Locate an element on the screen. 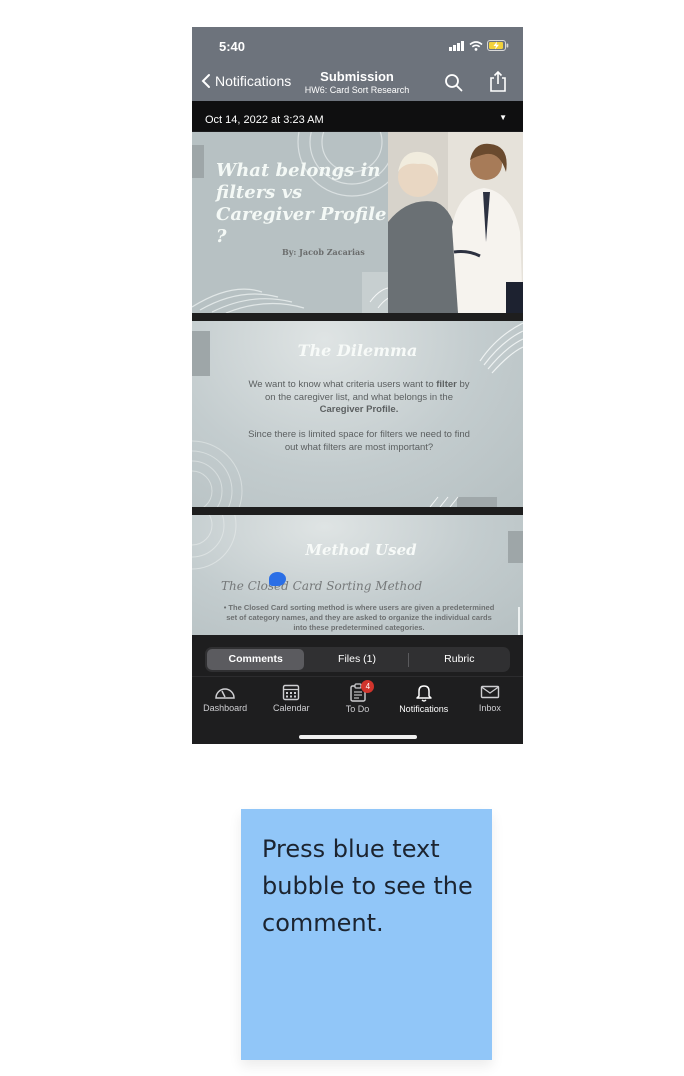  bell-icon is located at coordinates (423, 693).